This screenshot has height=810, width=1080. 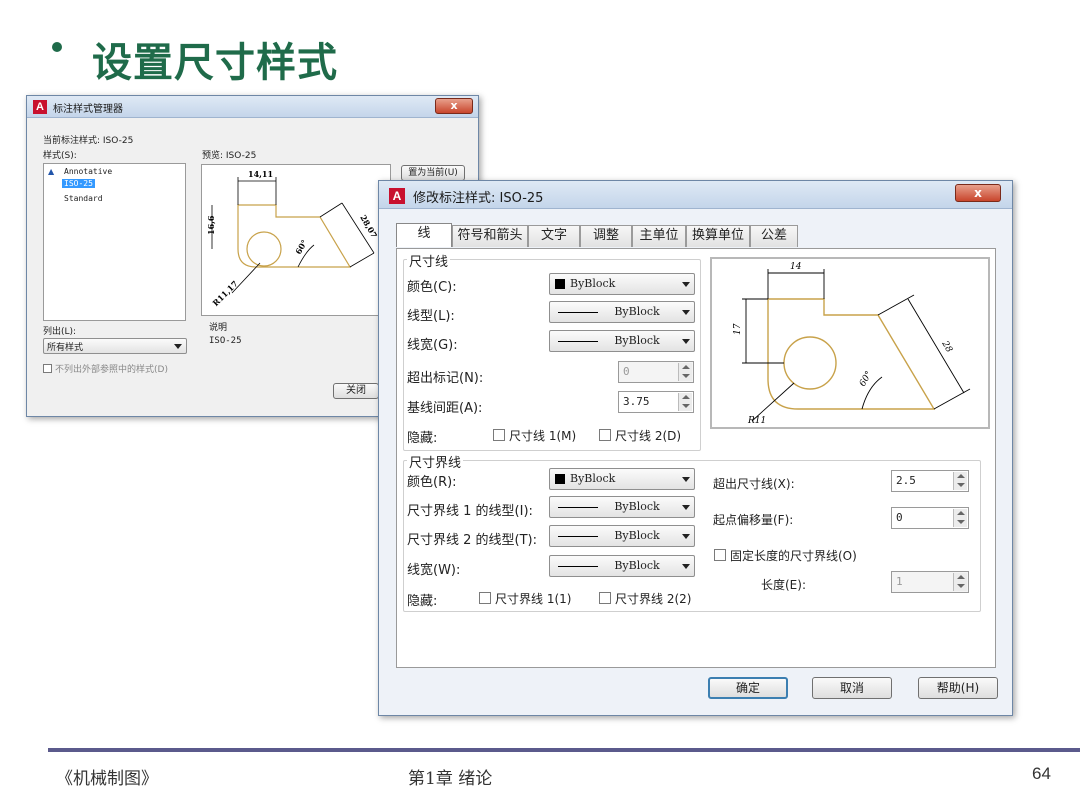 I want to click on current-style-label: 当前标注样式: ISO-25, so click(x=88, y=141).